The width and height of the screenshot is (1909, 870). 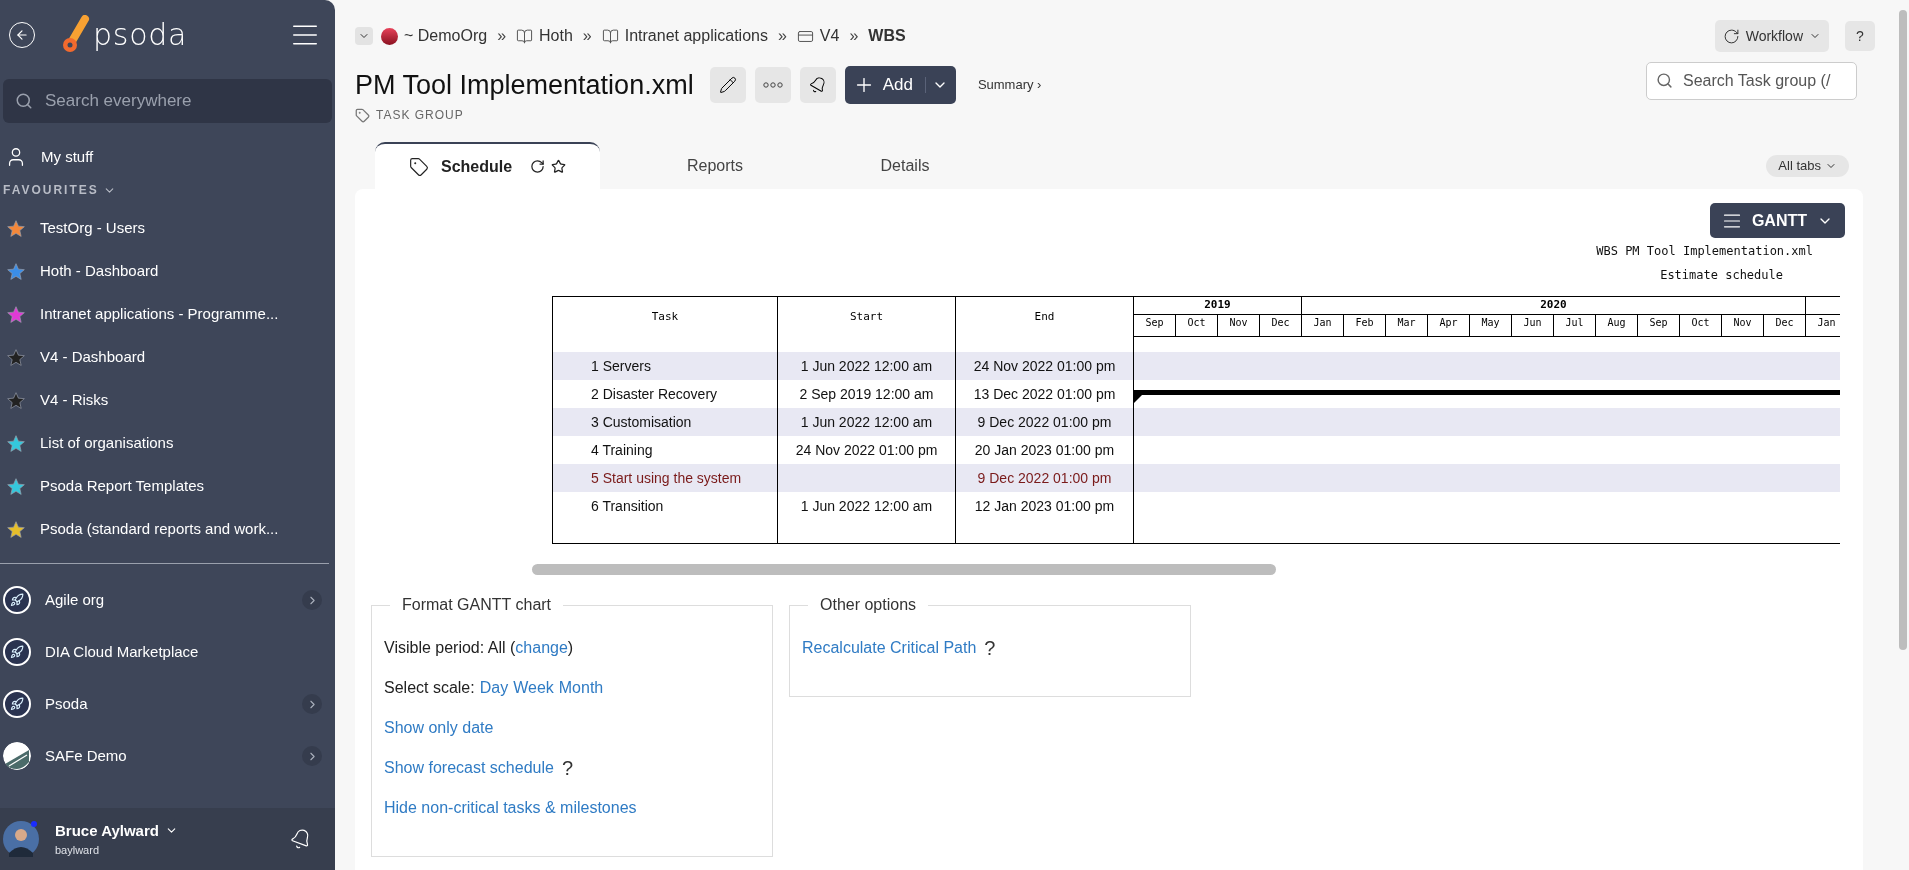 I want to click on dropdown-button, so click(x=364, y=36).